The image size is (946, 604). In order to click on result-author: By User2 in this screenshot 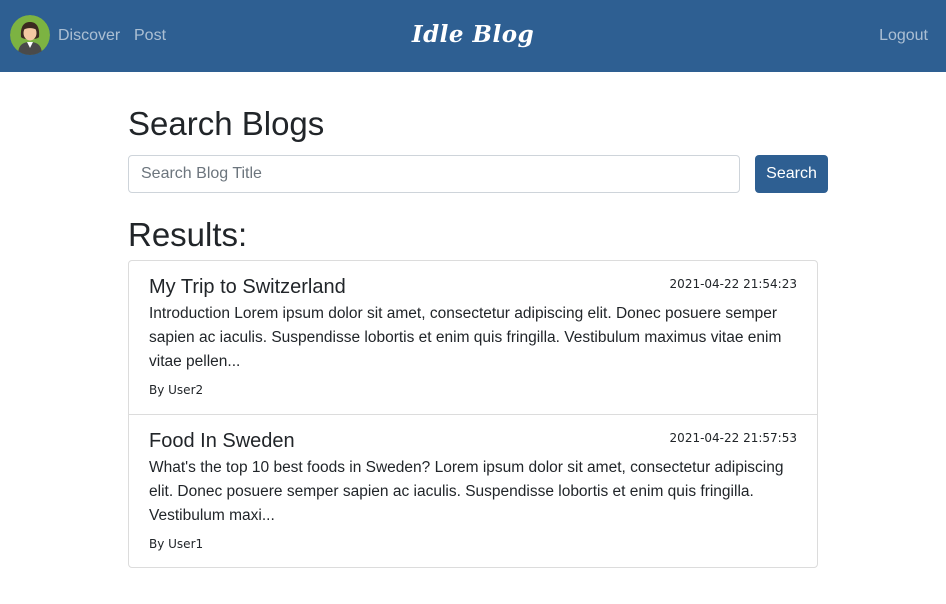, I will do `click(176, 390)`.